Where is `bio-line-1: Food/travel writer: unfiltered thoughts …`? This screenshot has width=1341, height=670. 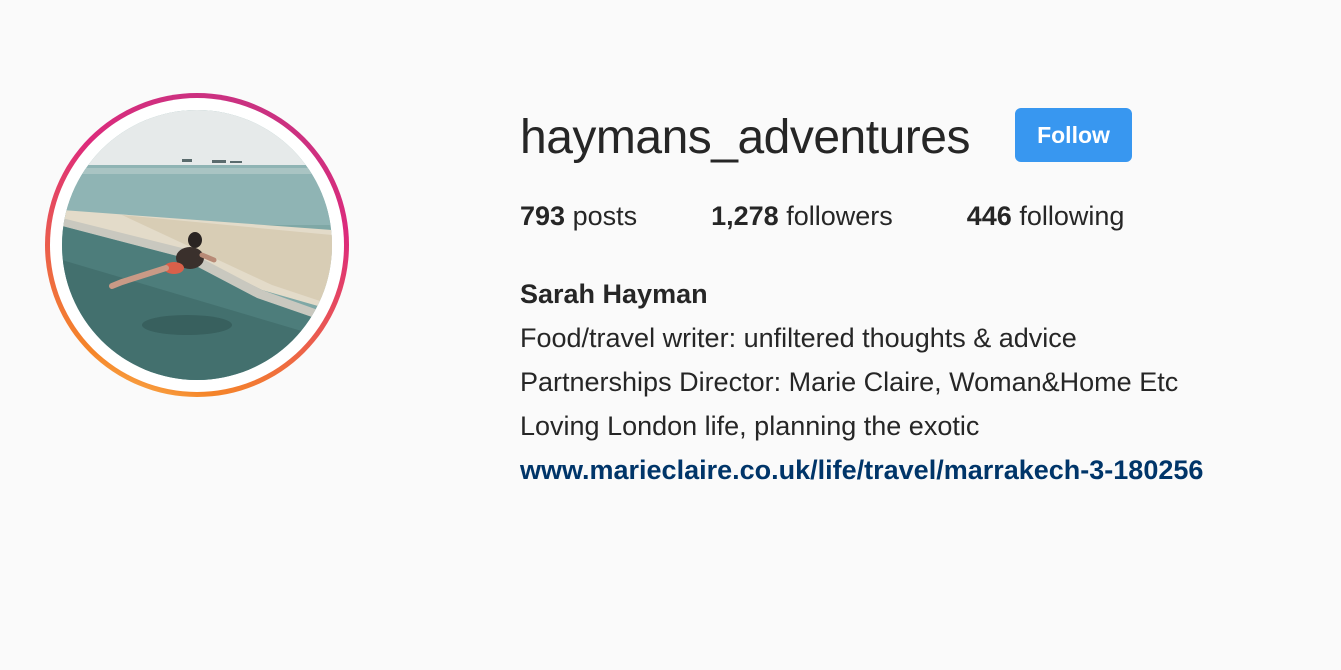 bio-line-1: Food/travel writer: unfiltered thoughts … is located at coordinates (798, 338).